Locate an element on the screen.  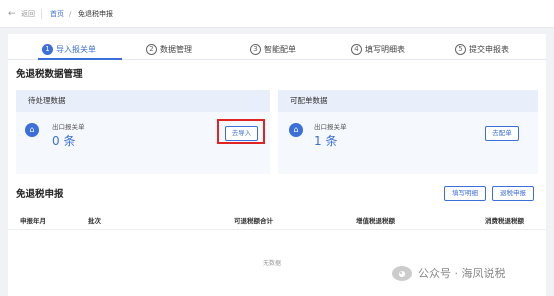
step-import: 1 导入报关单 is located at coordinates (69, 49).